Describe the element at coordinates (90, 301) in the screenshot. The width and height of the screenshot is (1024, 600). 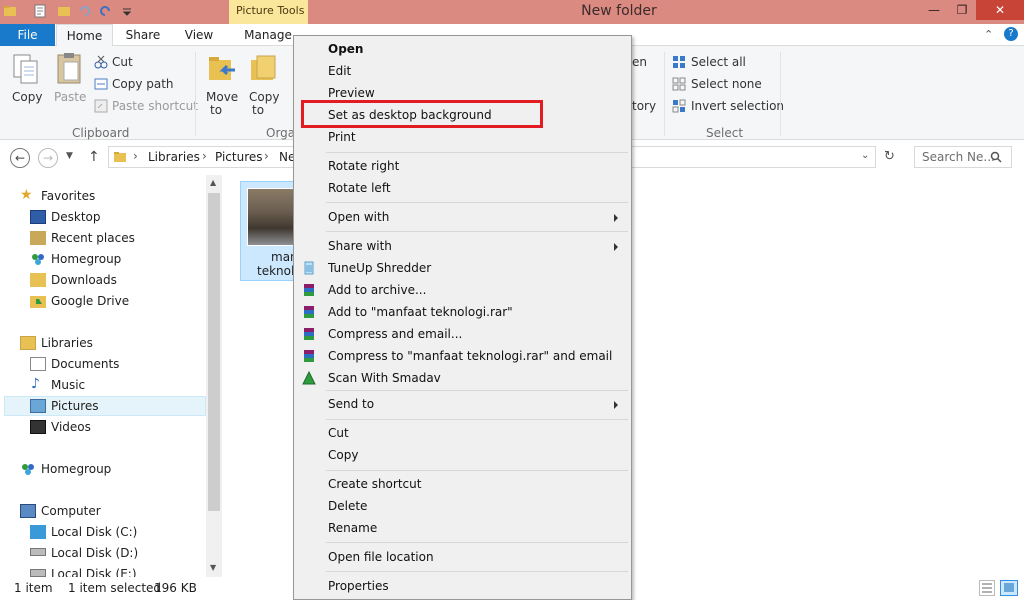
I see `nav-google-drive: Google Drive` at that location.